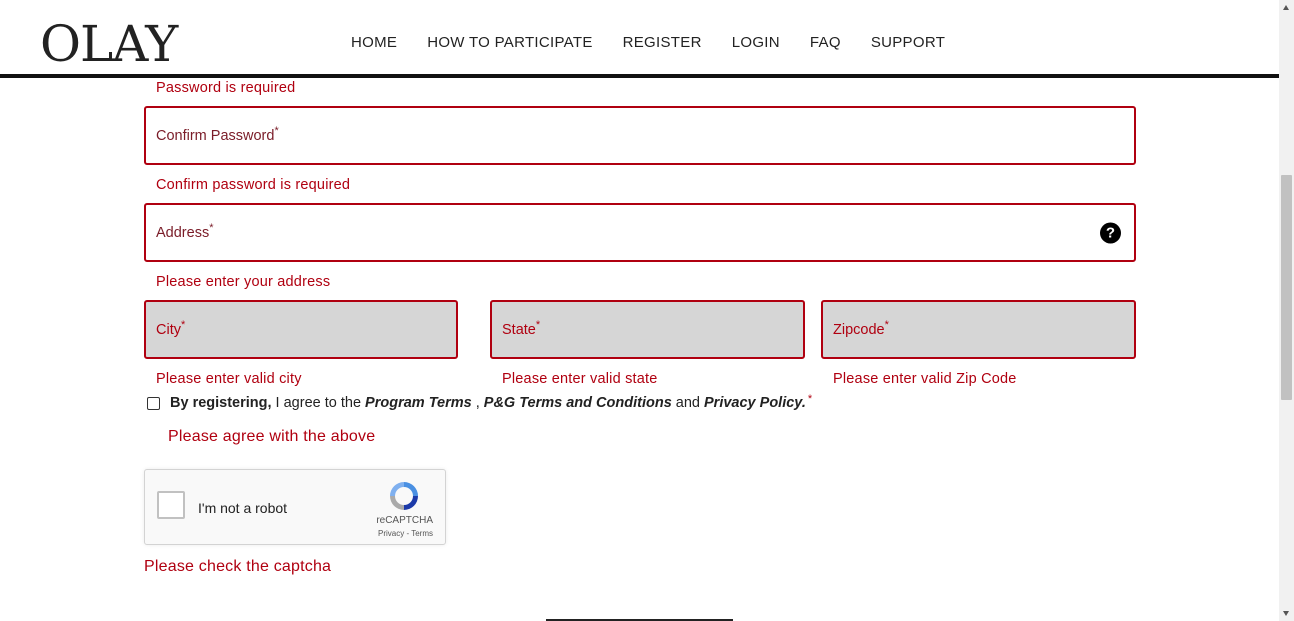 Image resolution: width=1294 pixels, height=621 pixels. I want to click on address-field: Address* ?, so click(640, 232).